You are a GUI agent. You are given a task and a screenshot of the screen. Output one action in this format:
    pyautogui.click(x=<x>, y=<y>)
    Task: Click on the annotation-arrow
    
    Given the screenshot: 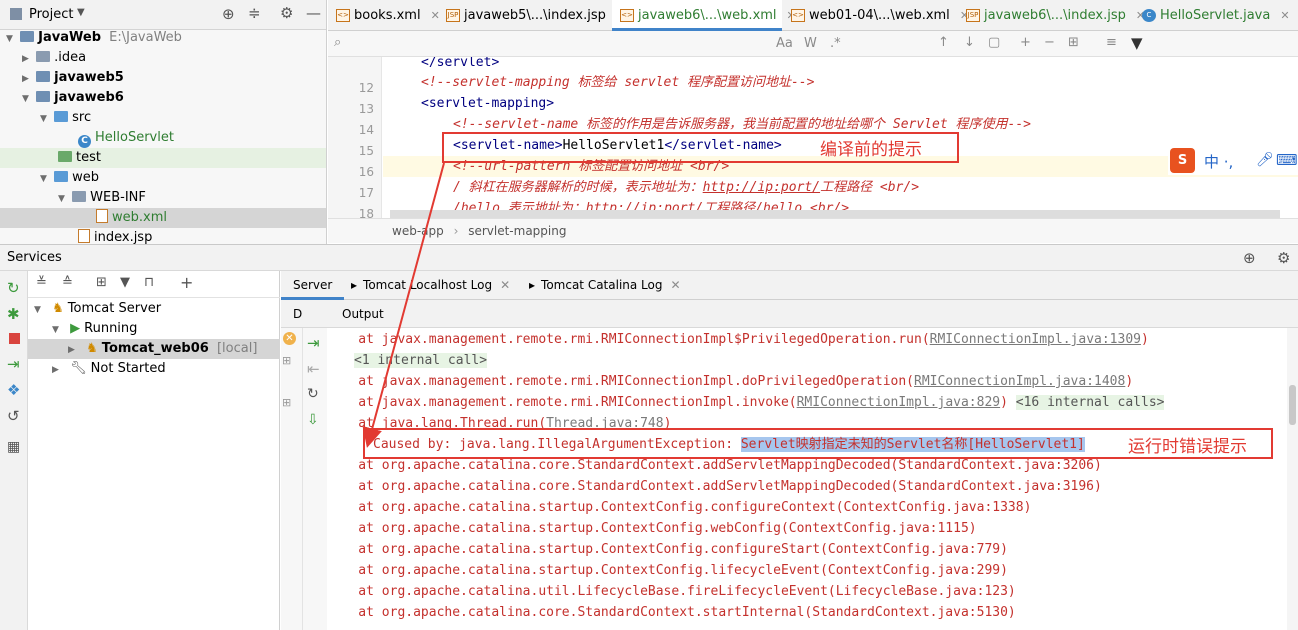 What is the action you would take?
    pyautogui.click(x=403, y=305)
    